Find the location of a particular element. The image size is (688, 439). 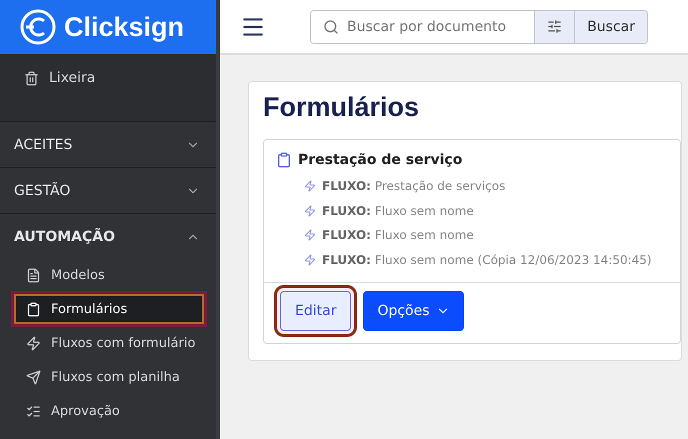

section-header: ACEITES is located at coordinates (108, 145).